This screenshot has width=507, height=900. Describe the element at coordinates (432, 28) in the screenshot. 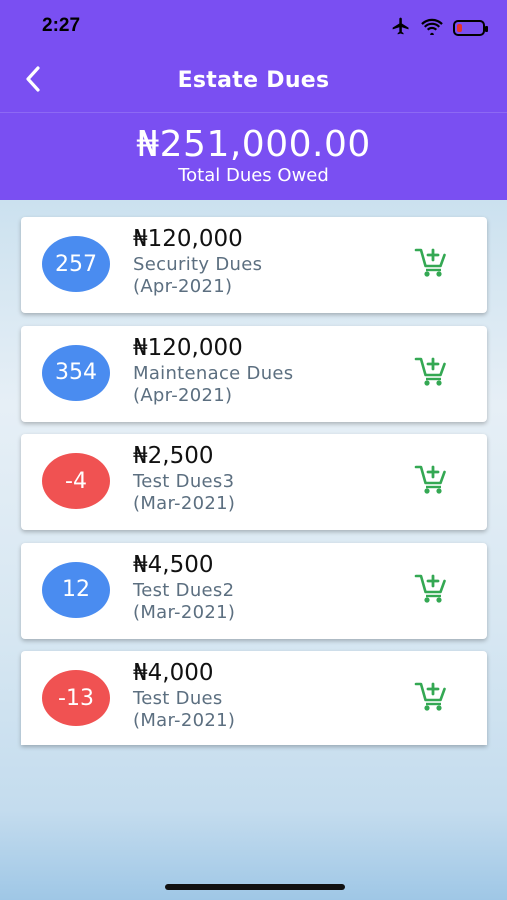

I see `wifi-icon` at that location.